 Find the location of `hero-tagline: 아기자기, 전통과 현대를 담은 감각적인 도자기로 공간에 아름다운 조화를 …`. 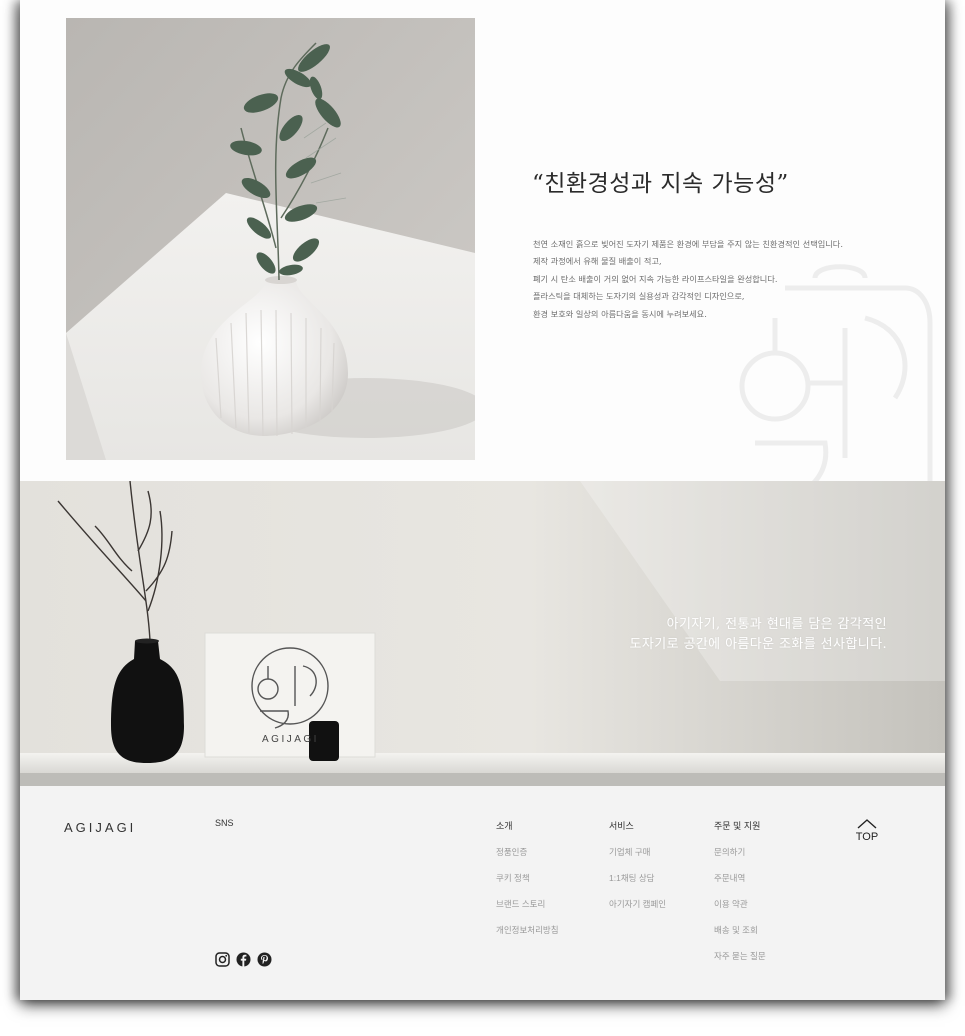

hero-tagline: 아기자기, 전통과 현대를 담은 감각적인 도자기로 공간에 아름다운 조화를 … is located at coordinates (758, 635).